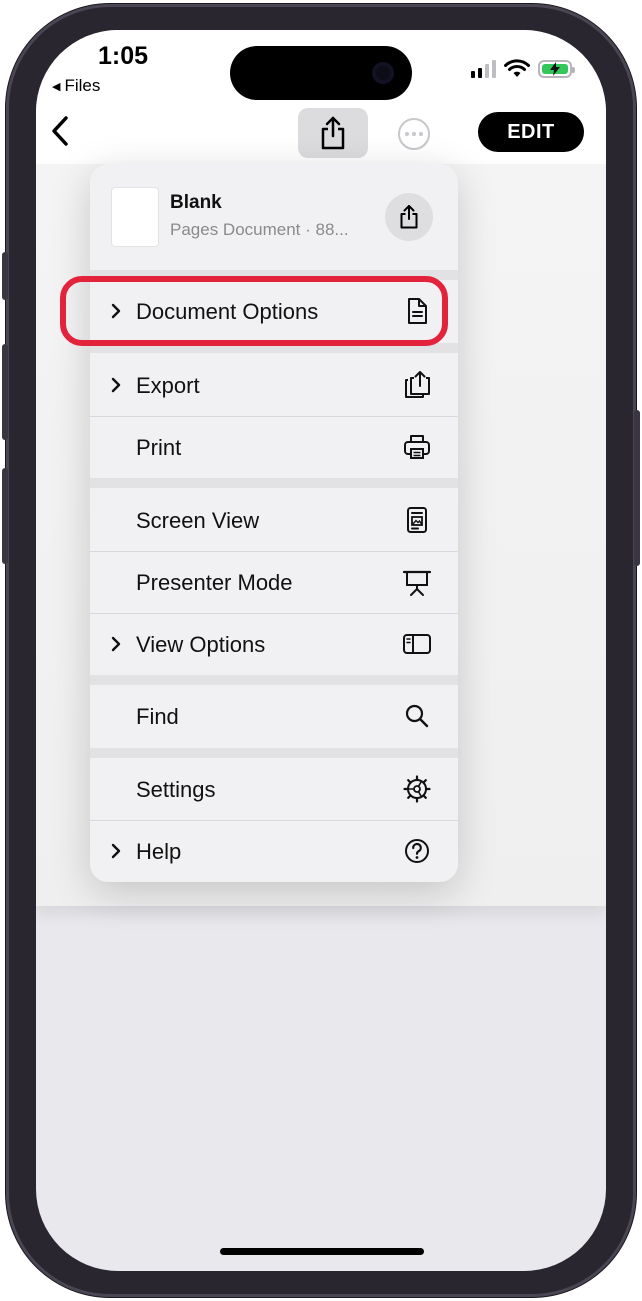 Image resolution: width=642 pixels, height=1301 pixels. Describe the element at coordinates (414, 134) in the screenshot. I see `more-options-button` at that location.